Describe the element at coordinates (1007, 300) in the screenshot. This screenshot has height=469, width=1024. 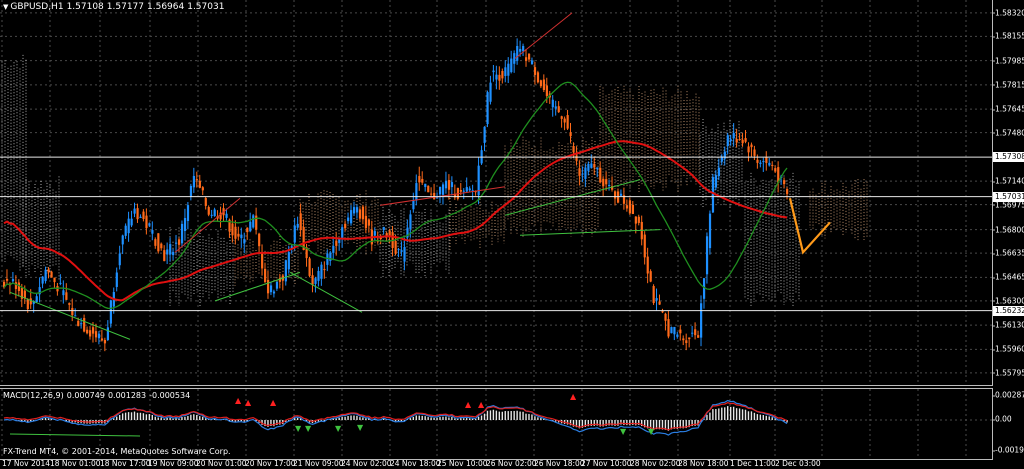
I see `price-tick-label: 1.56300` at that location.